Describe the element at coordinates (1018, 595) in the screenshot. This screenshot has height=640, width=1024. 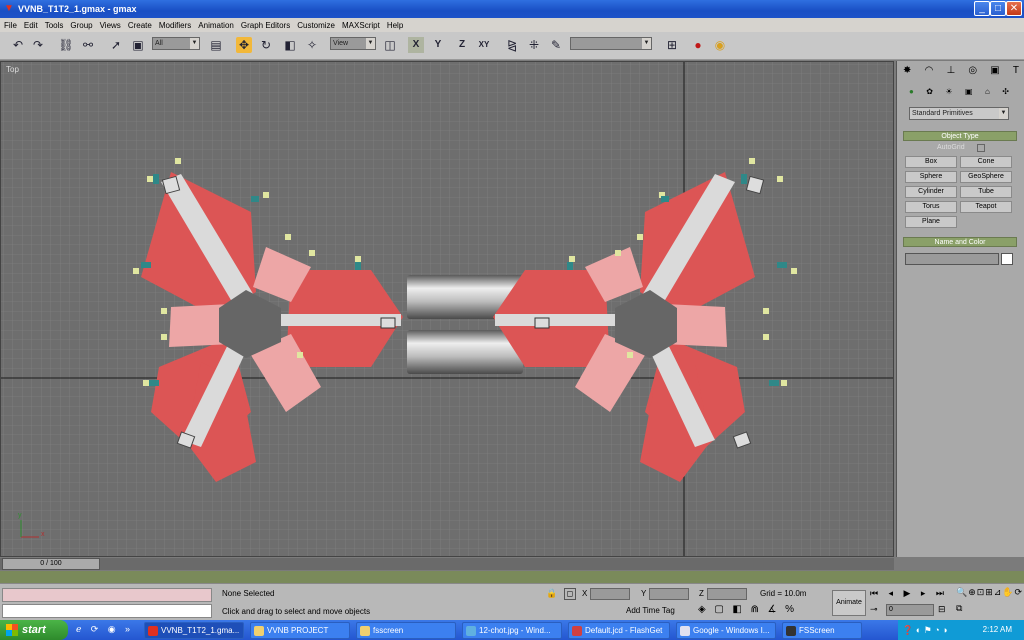
I see `arc-rotate-icon: ⟳` at that location.